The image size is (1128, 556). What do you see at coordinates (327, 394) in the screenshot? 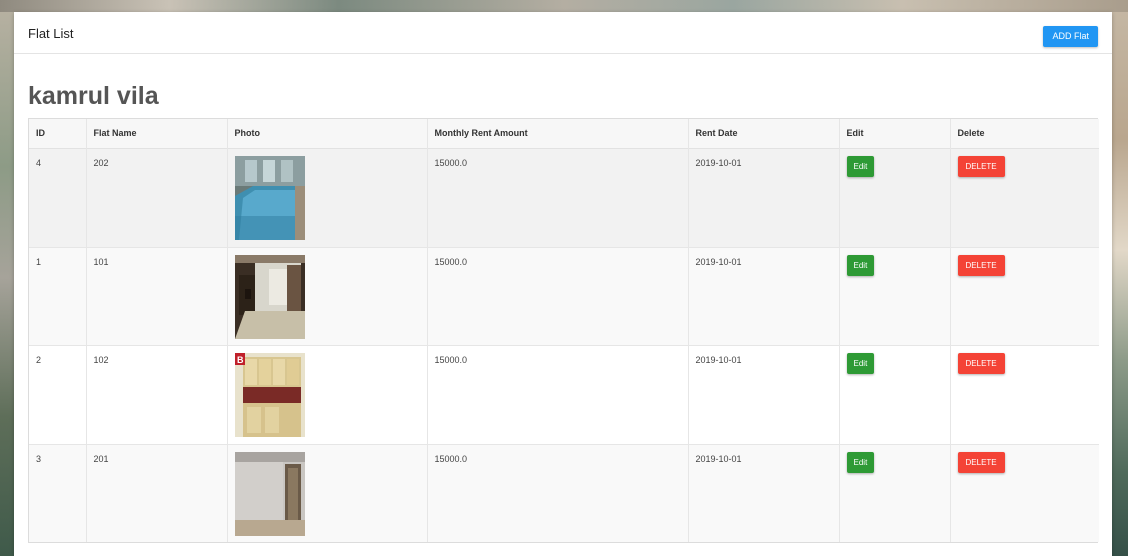
I see `cell-photo: B` at bounding box center [327, 394].